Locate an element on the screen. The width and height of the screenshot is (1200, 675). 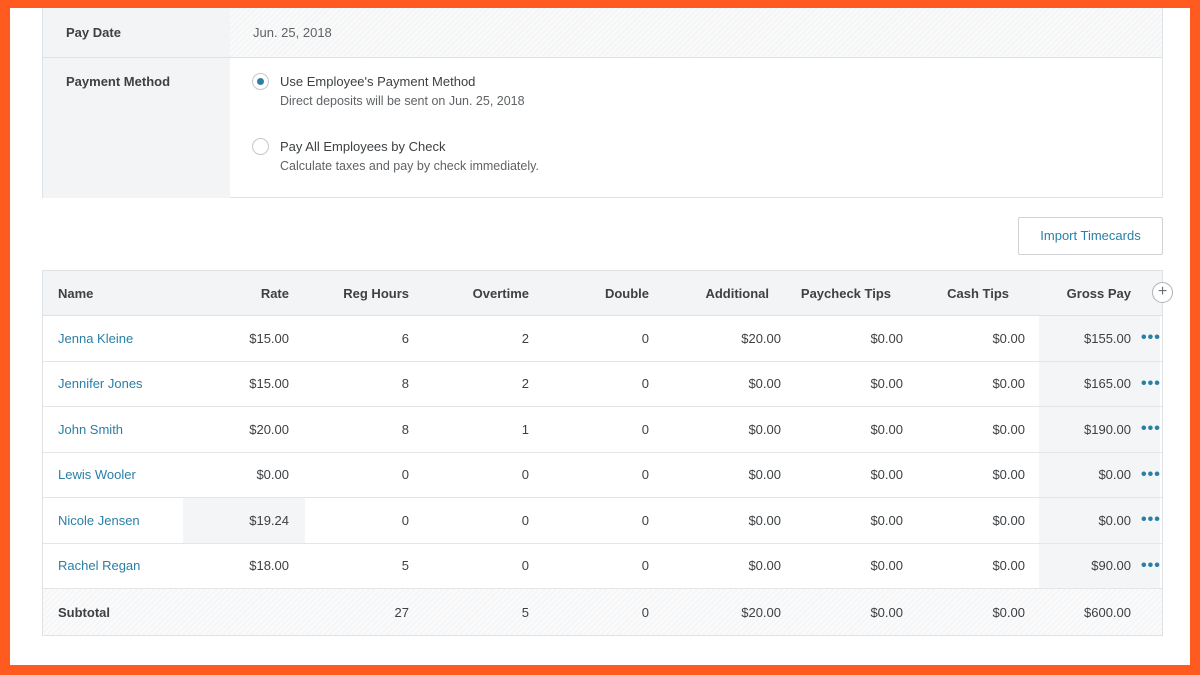
header-paycheck-tips: Paycheck Tips is located at coordinates (845, 293).